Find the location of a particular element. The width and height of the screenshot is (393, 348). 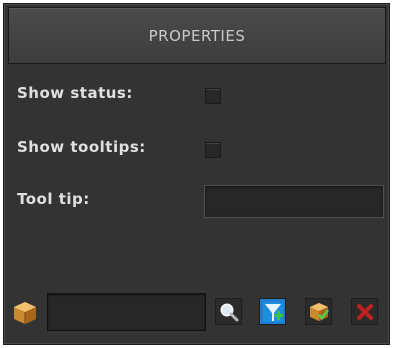

component-add-icon is located at coordinates (272, 311).